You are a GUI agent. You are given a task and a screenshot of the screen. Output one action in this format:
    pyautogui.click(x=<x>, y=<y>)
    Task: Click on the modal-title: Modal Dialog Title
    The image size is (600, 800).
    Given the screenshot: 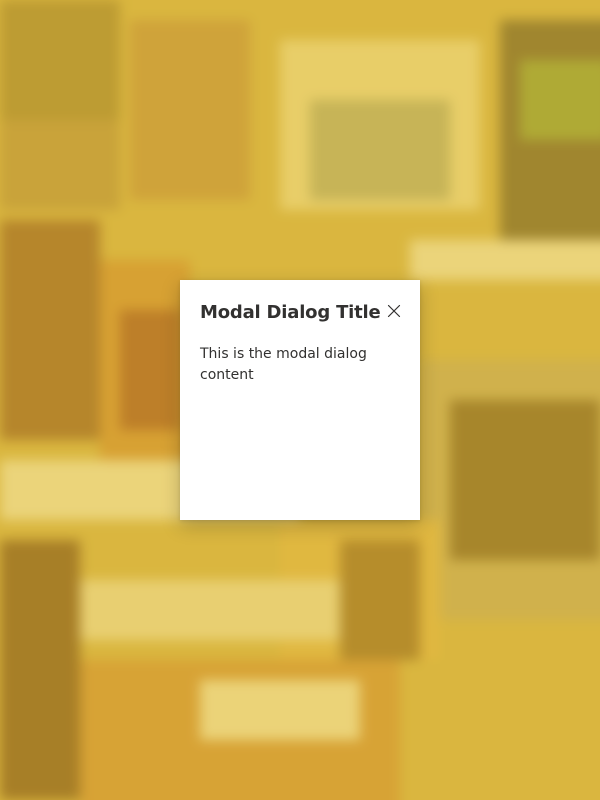 What is the action you would take?
    pyautogui.click(x=290, y=312)
    